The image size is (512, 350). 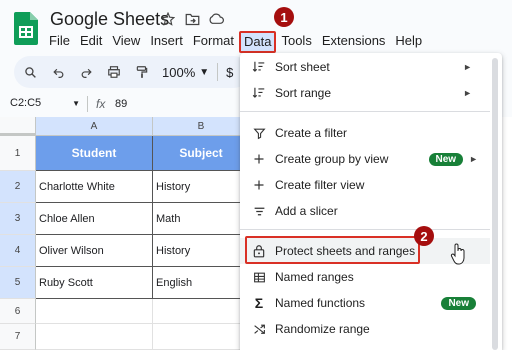 What do you see at coordinates (94, 283) in the screenshot?
I see `table-cell: Ruby Scott` at bounding box center [94, 283].